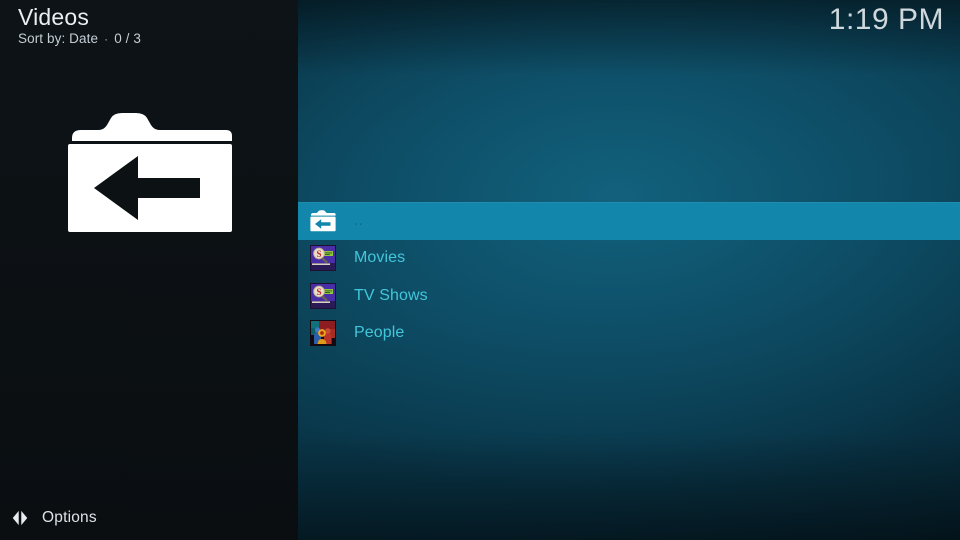 The width and height of the screenshot is (960, 540). What do you see at coordinates (323, 295) in the screenshot?
I see `tvshows-scraper-thumb-icon: S` at bounding box center [323, 295].